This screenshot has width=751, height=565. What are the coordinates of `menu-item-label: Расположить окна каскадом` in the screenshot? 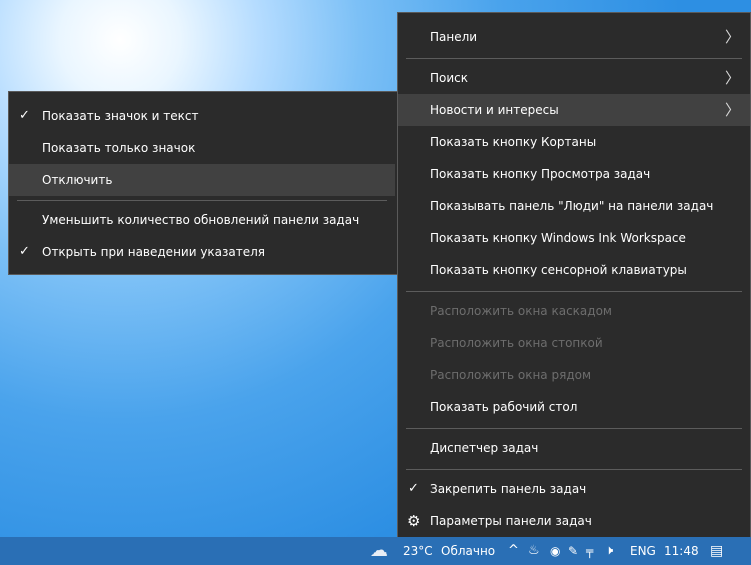 It's located at (521, 311).